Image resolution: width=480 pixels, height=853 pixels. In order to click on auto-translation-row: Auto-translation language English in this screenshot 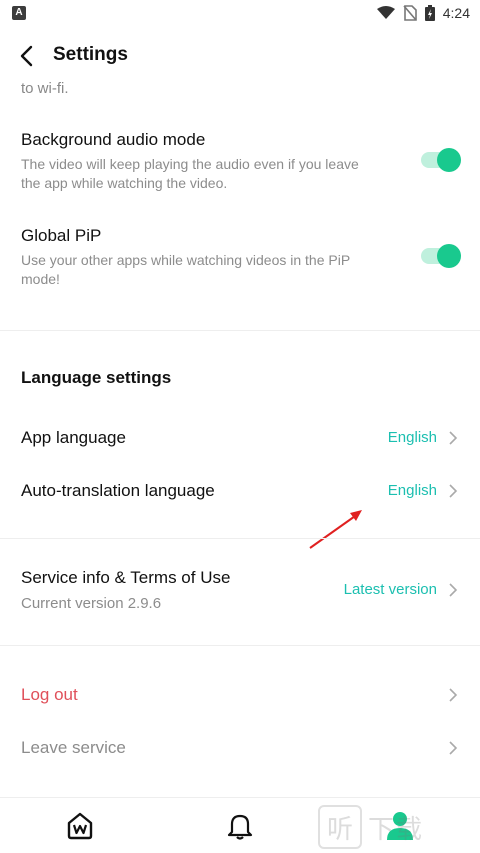, I will do `click(240, 491)`.